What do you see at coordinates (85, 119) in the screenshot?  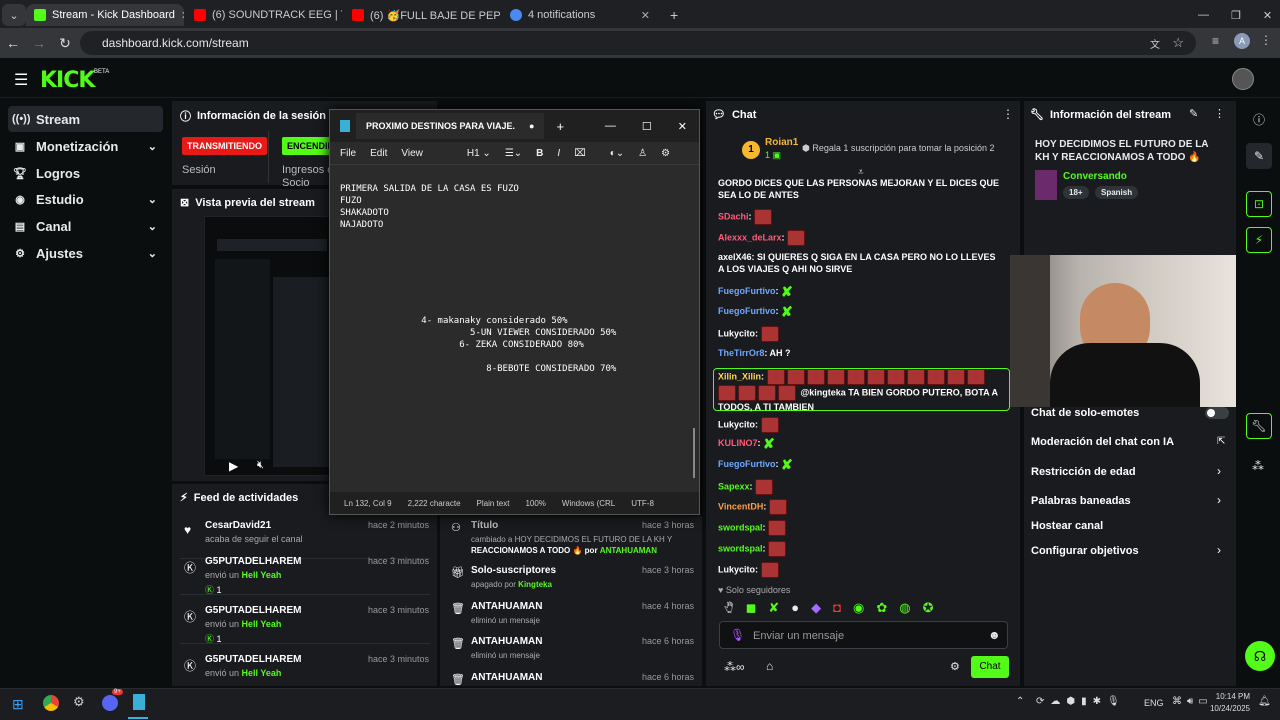 I see `sidebar-item-stream: ((•)) Stream` at bounding box center [85, 119].